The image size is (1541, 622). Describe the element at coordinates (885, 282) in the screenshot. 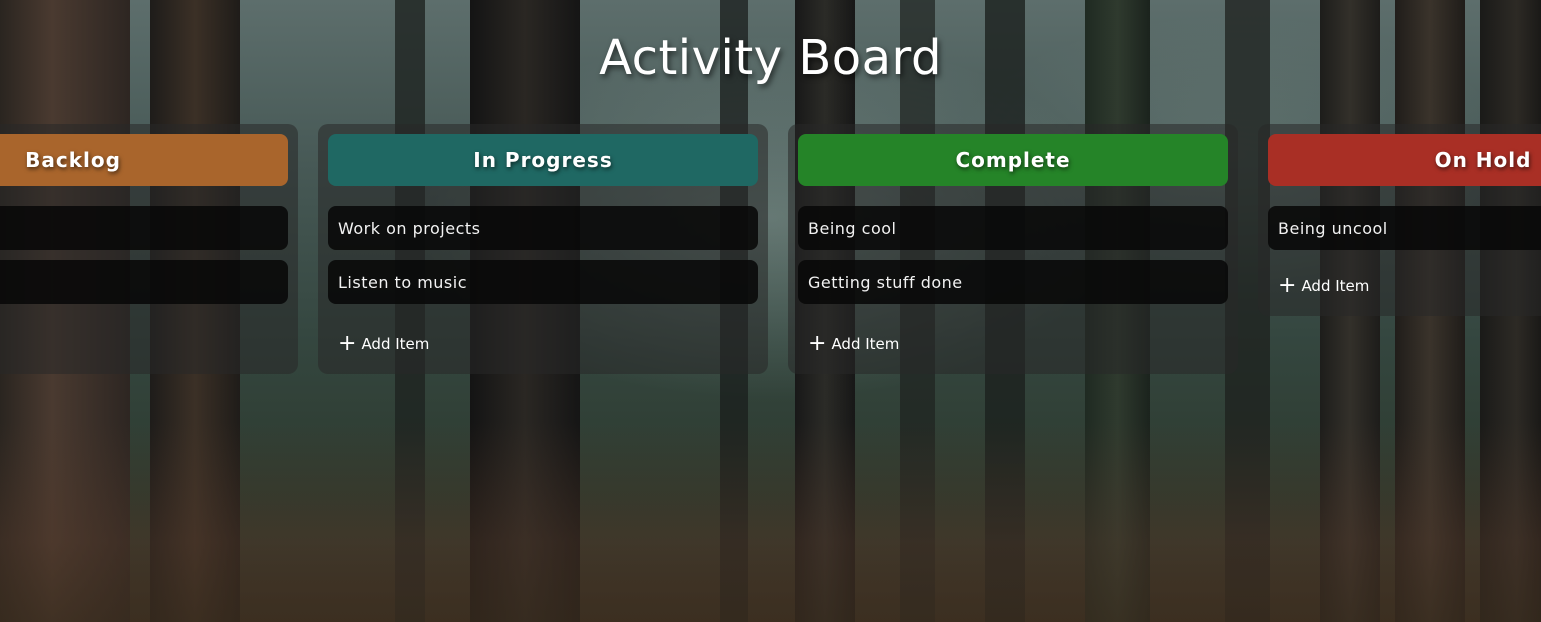

I see `item-text: Getting stuff done` at that location.